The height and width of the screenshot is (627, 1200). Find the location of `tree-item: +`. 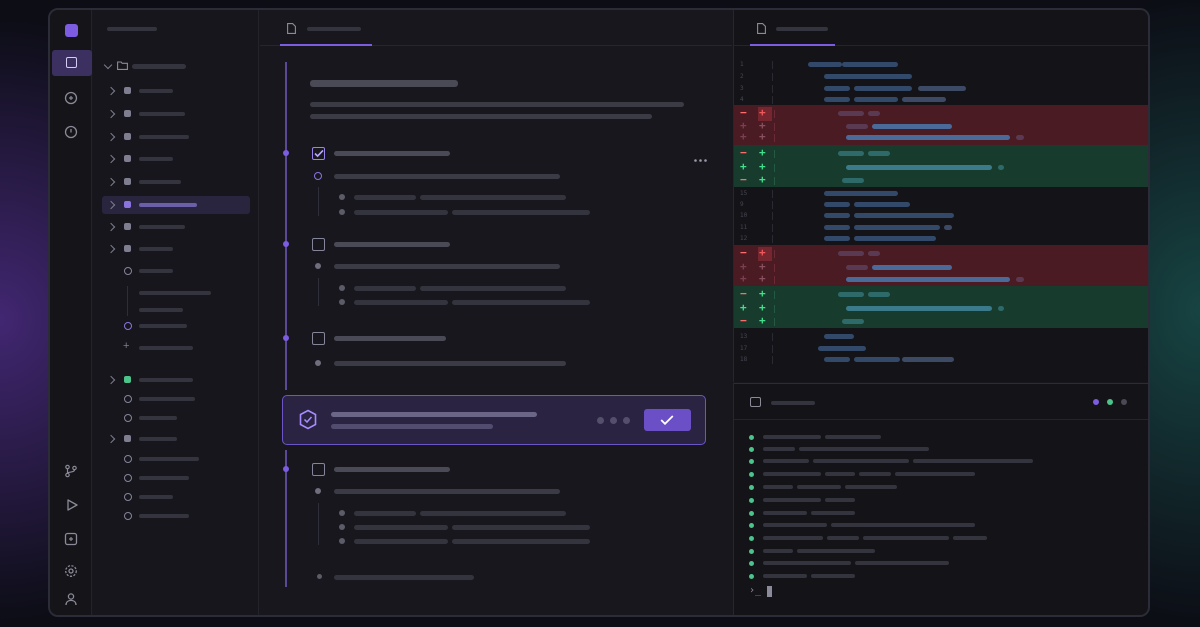

tree-item: + is located at coordinates (176, 348).